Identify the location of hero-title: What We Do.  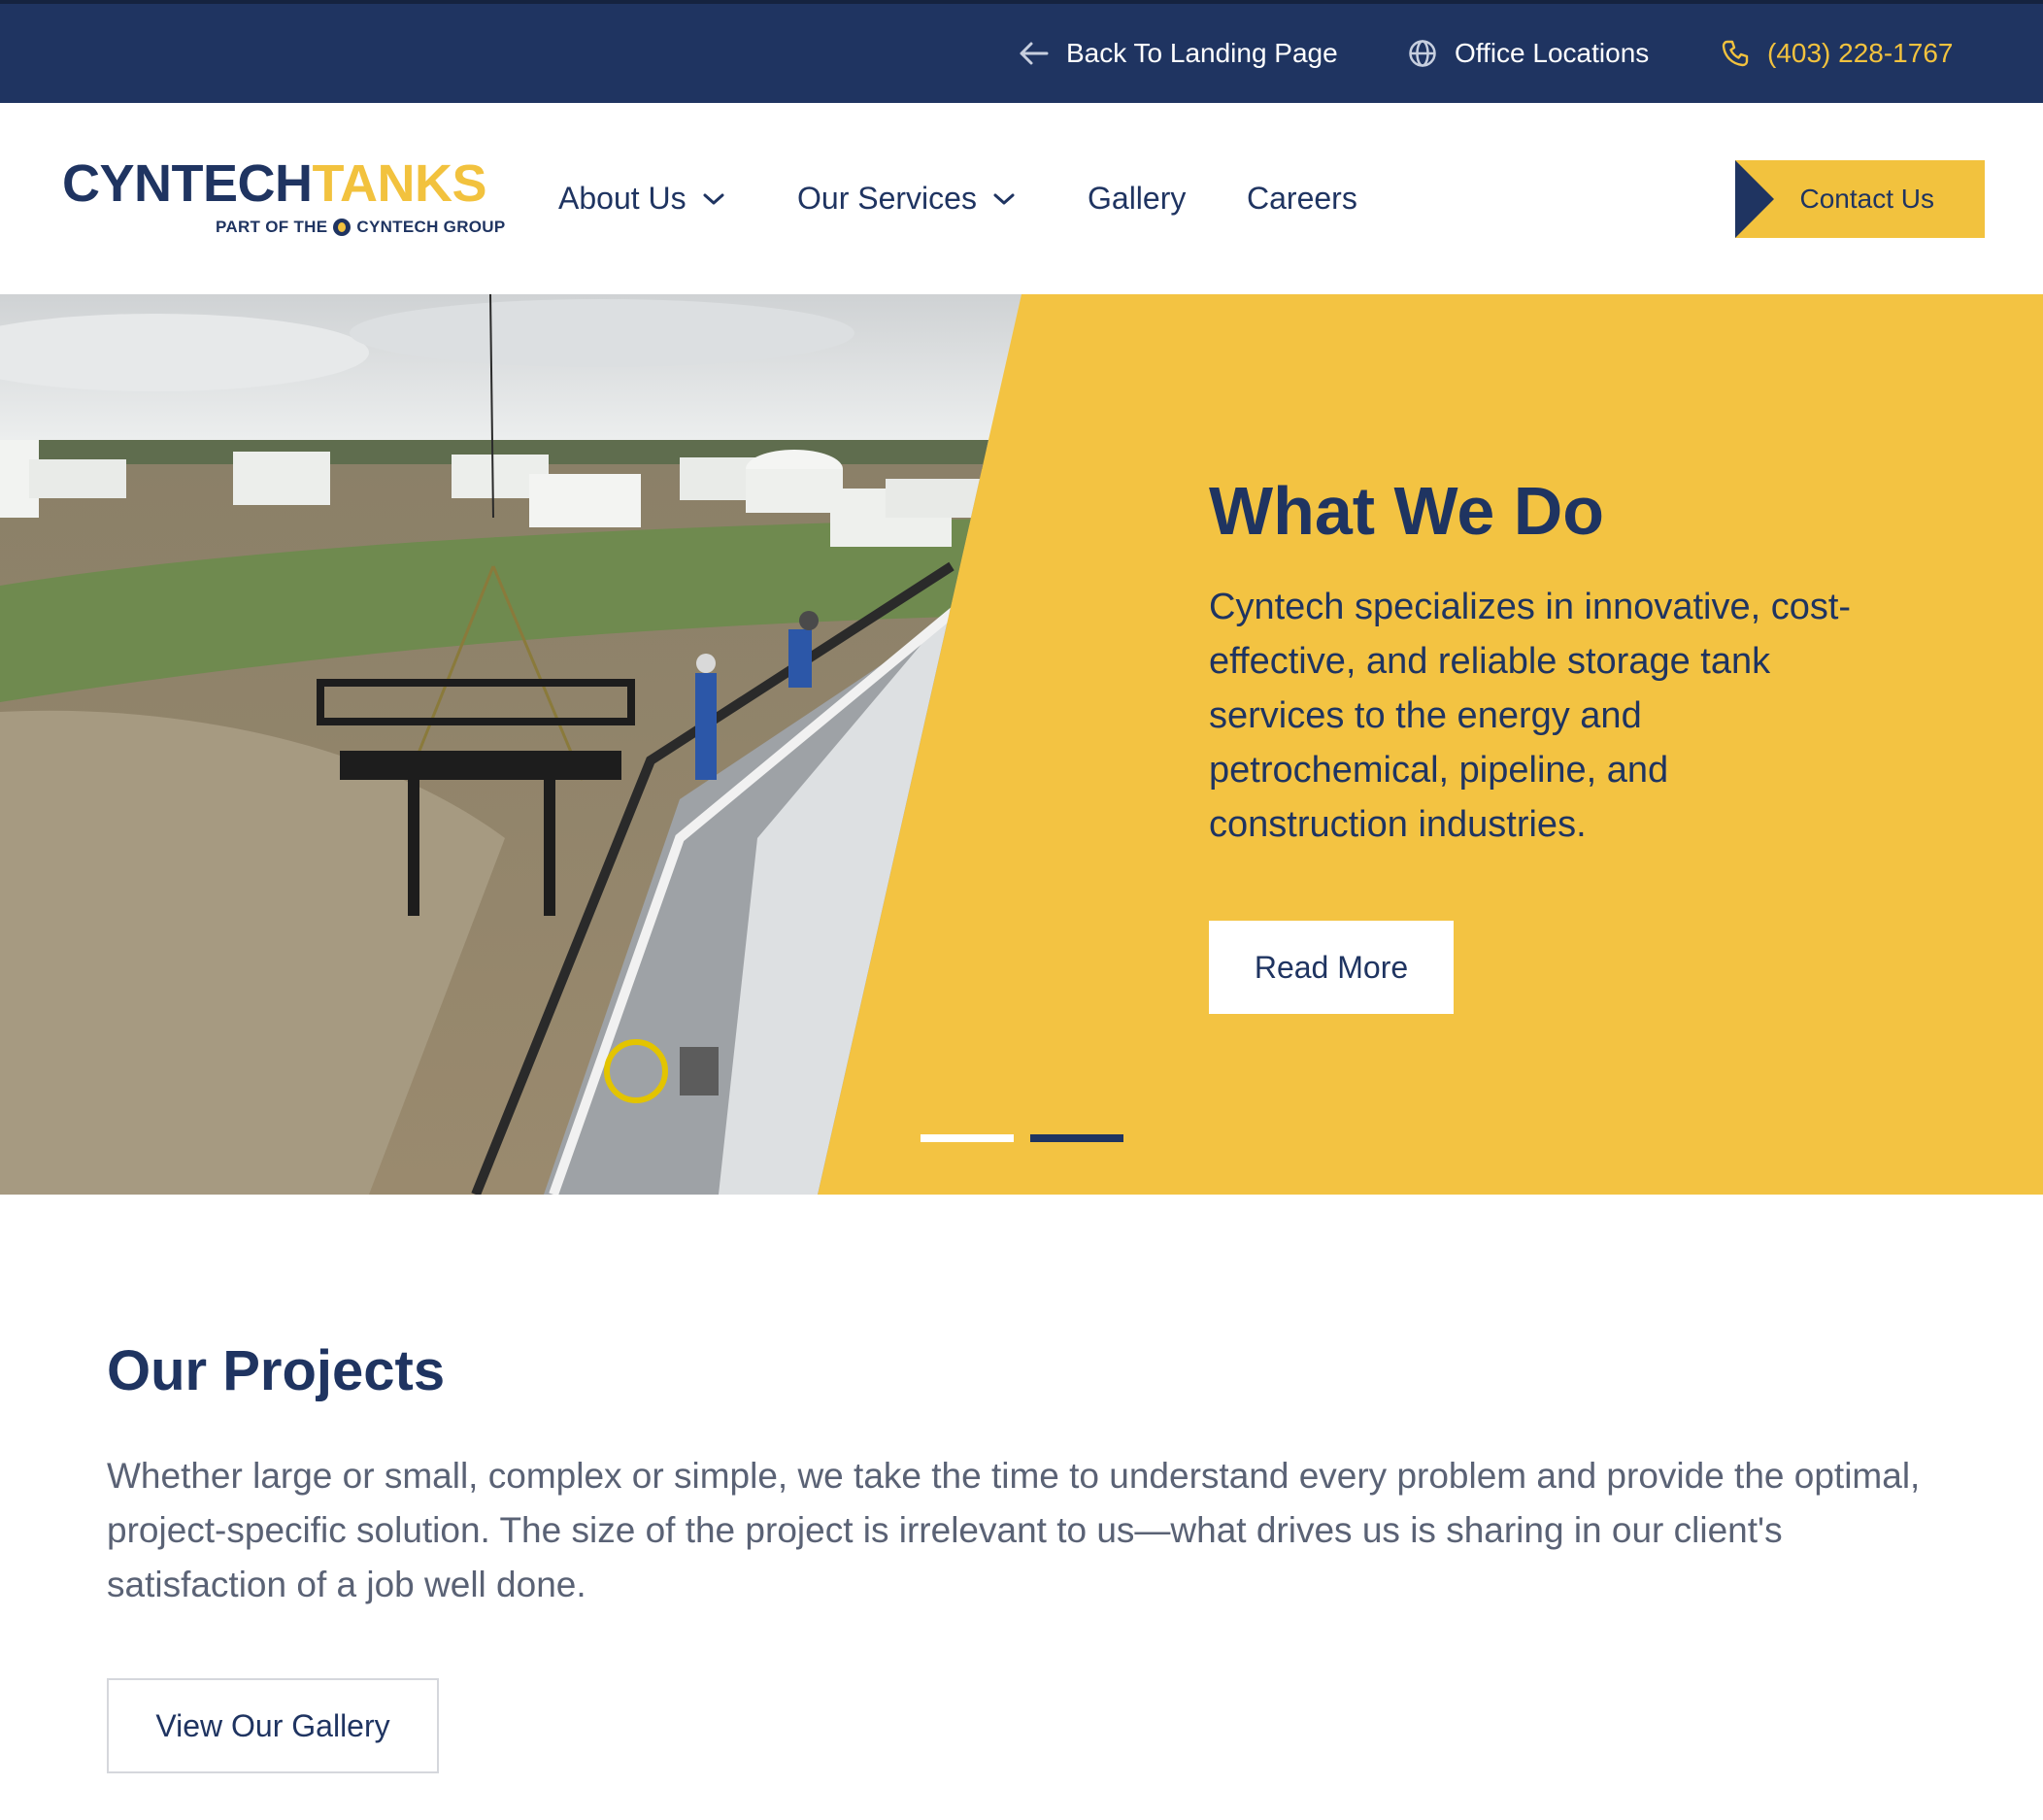
(1407, 511).